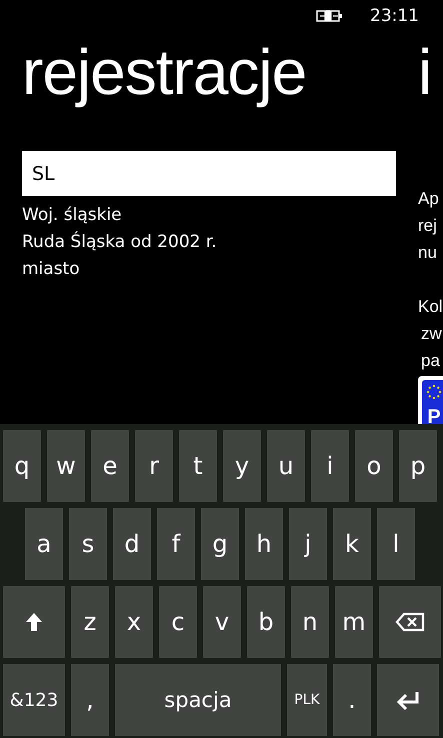 The width and height of the screenshot is (443, 738). I want to click on key: ,, so click(90, 700).